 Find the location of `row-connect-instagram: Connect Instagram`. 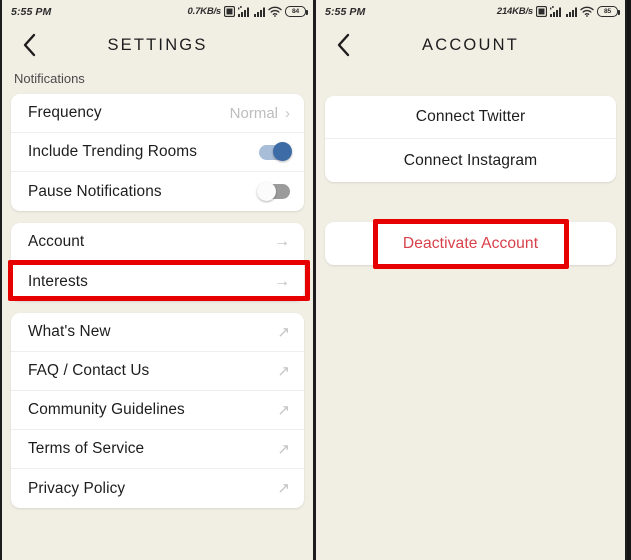

row-connect-instagram: Connect Instagram is located at coordinates (470, 160).